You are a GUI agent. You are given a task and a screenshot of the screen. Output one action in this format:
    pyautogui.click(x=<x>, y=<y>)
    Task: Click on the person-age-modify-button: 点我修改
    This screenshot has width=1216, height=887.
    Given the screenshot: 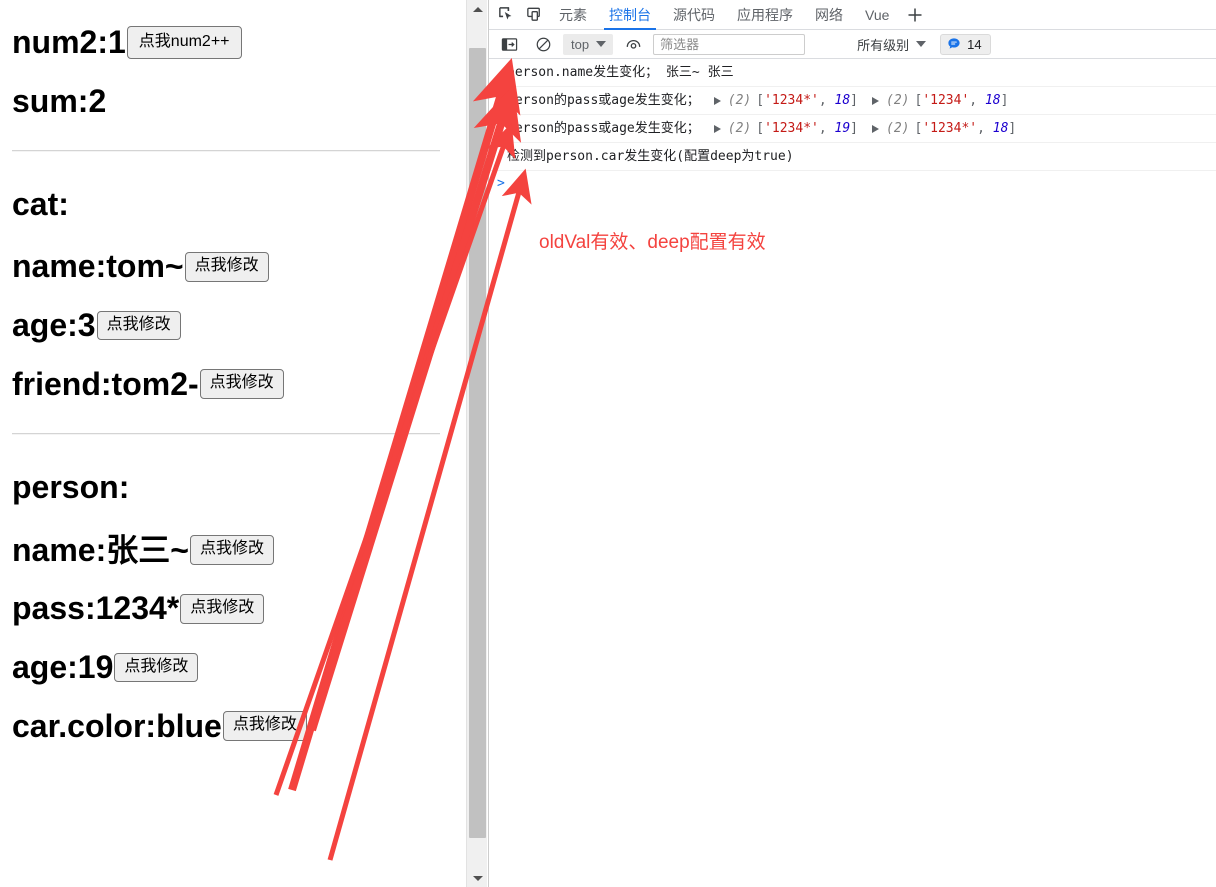 What is the action you would take?
    pyautogui.click(x=156, y=667)
    